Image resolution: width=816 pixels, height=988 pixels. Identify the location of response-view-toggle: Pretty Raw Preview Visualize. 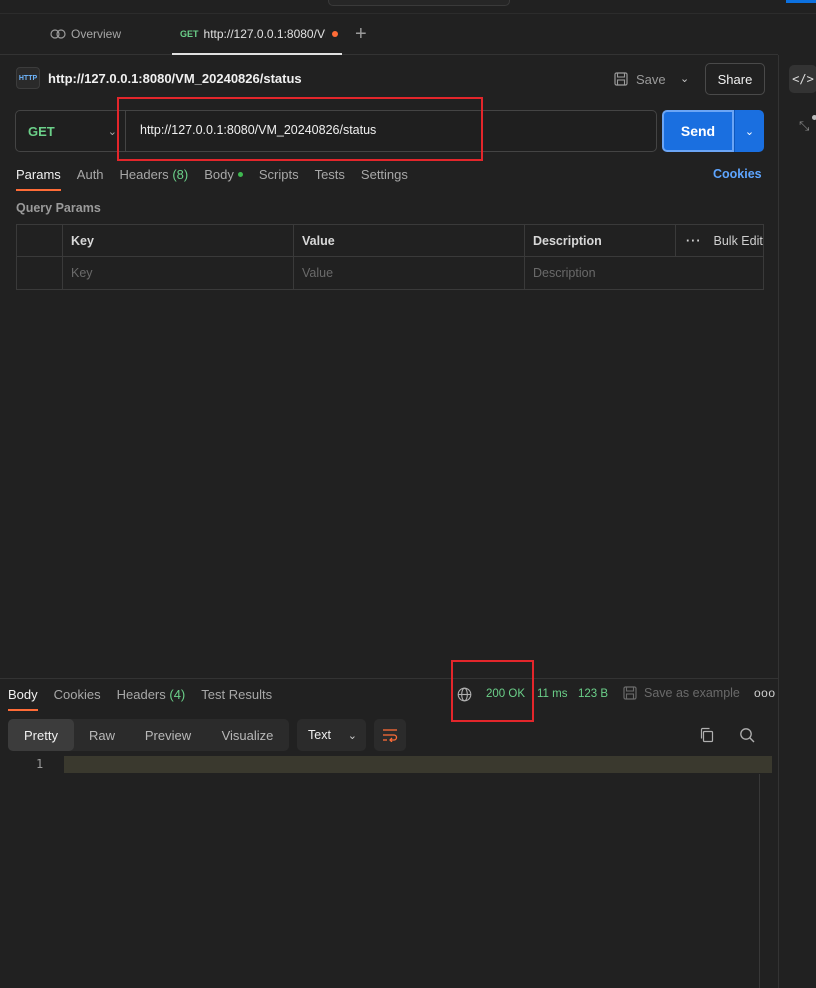
(148, 735).